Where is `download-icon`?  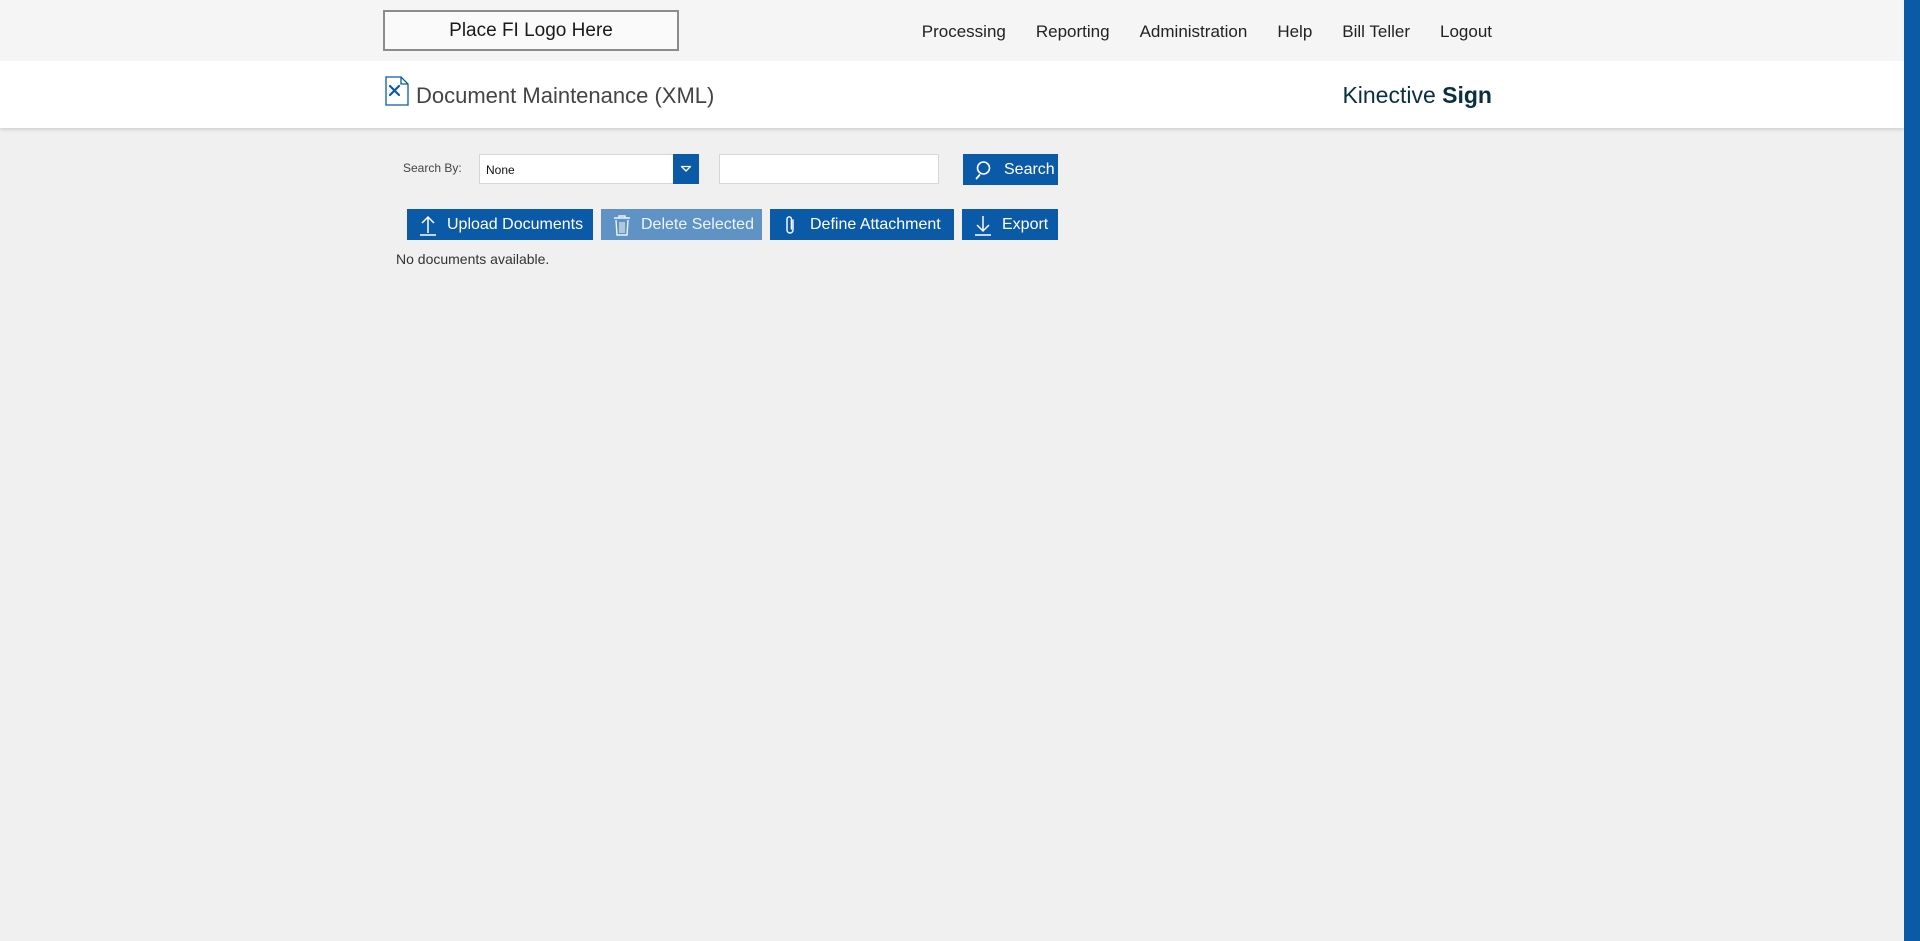
download-icon is located at coordinates (983, 225).